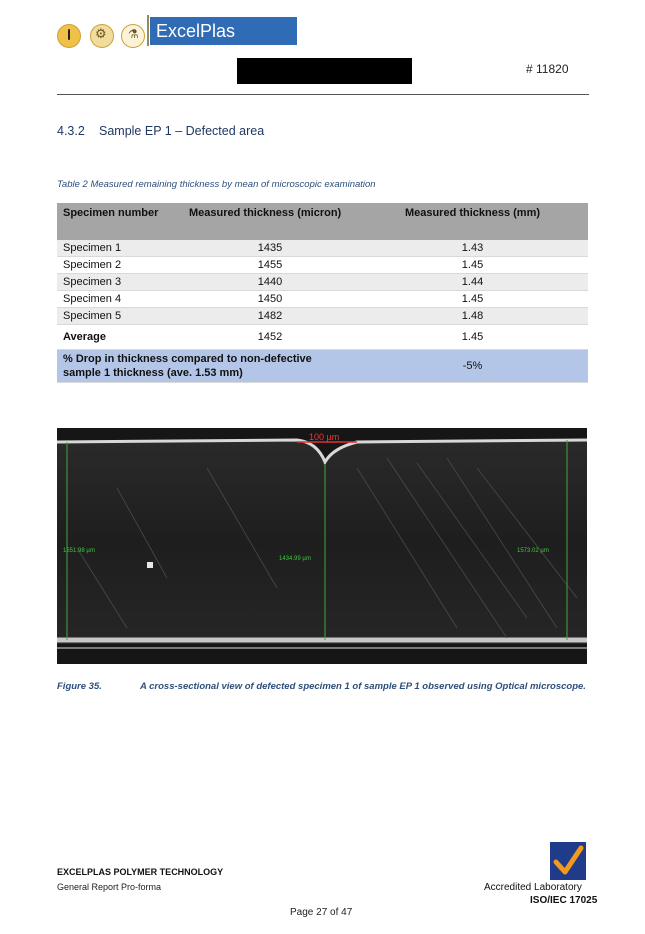  I want to click on measurement-left: 1551.98 µm, so click(79, 551).